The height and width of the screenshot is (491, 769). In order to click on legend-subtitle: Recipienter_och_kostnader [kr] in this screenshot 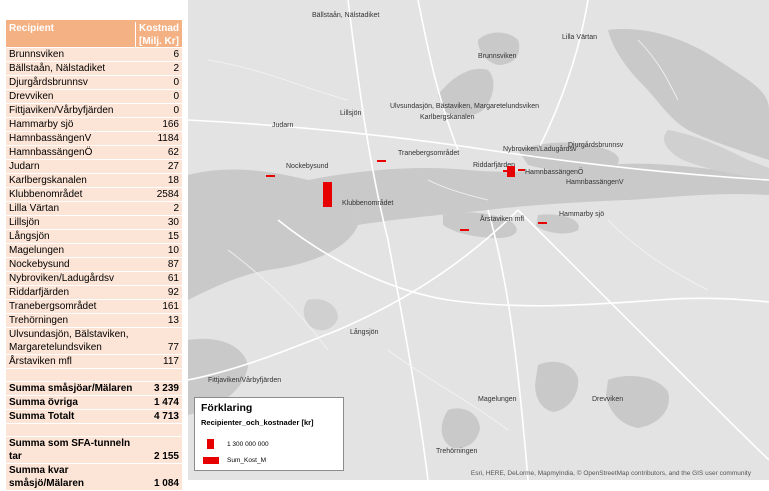, I will do `click(257, 422)`.